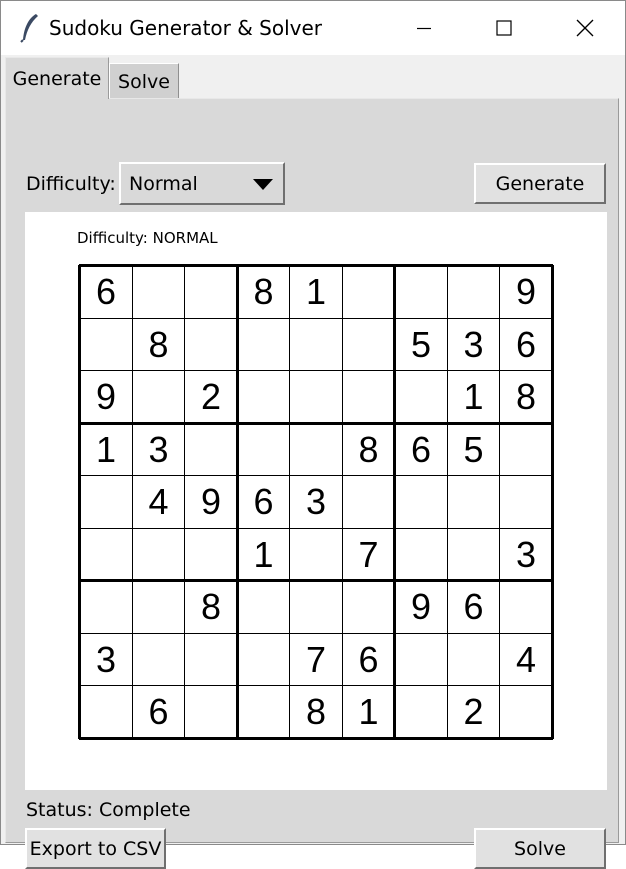 The image size is (626, 869). I want to click on maximize-button, so click(504, 28).